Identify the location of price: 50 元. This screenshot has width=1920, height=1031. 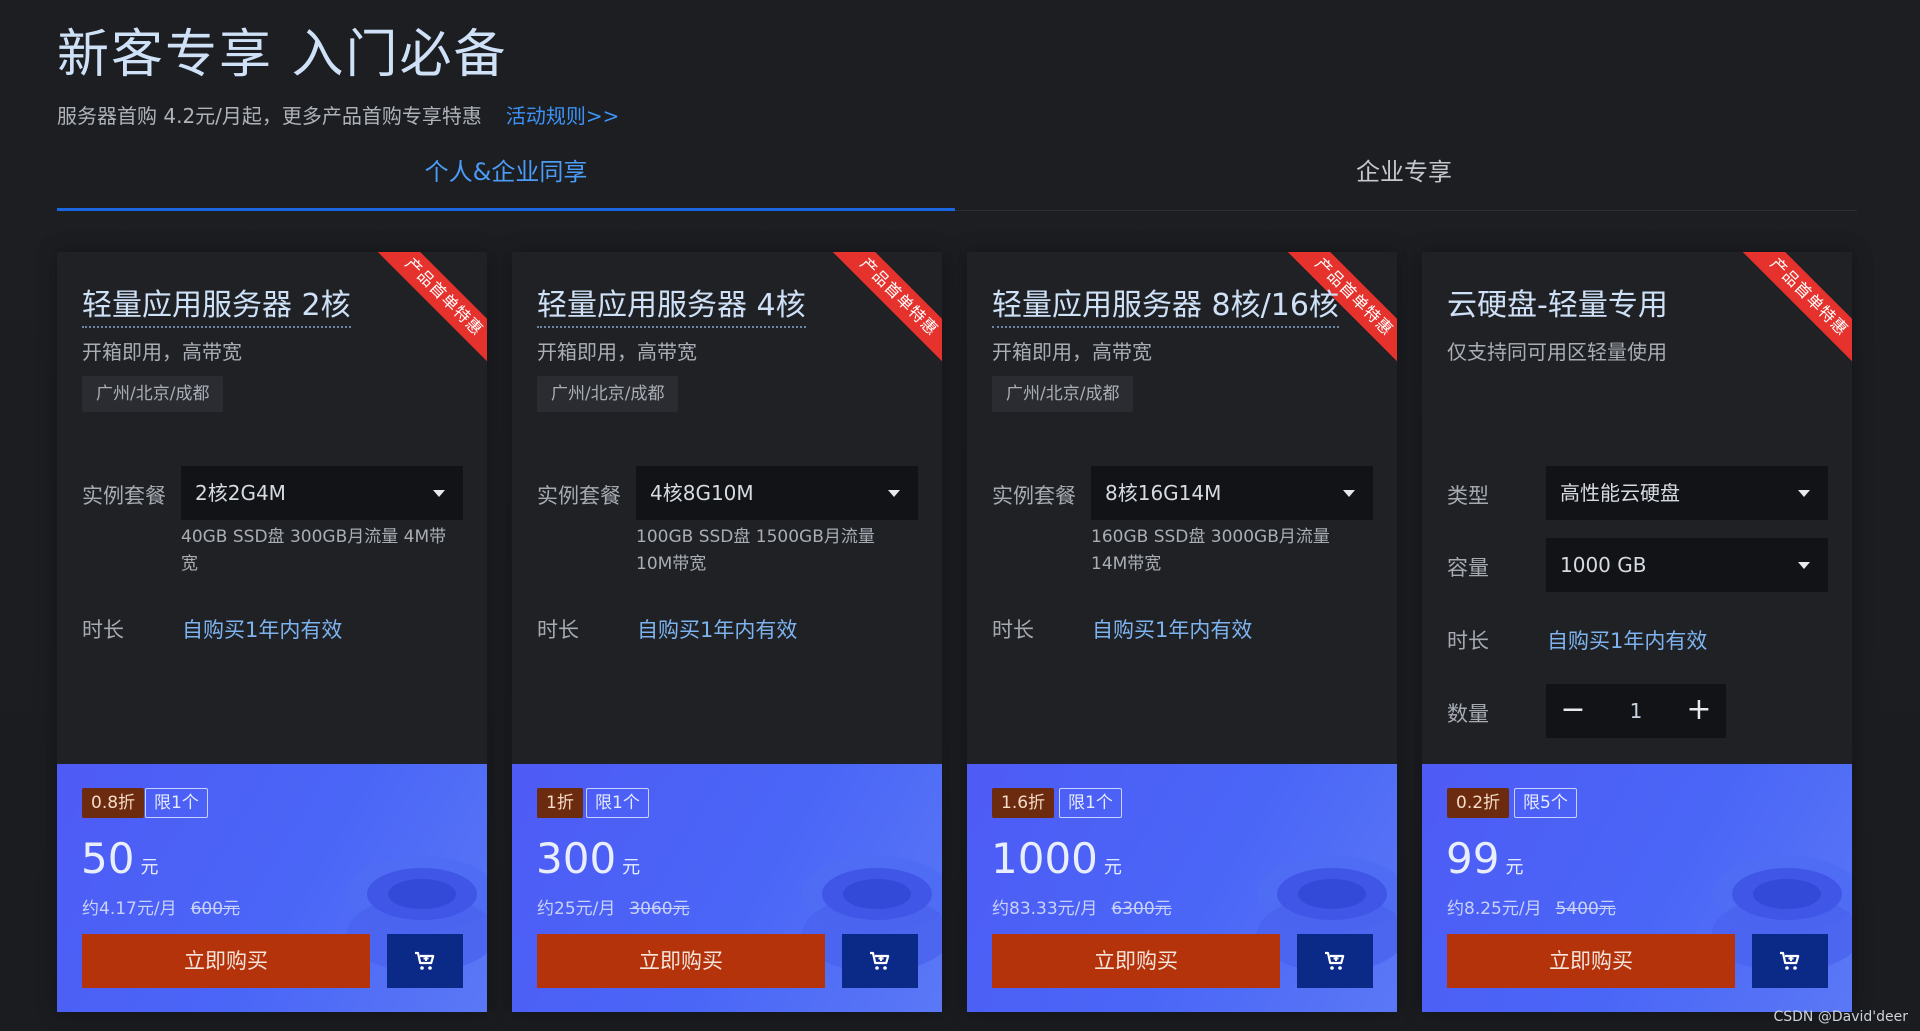
(119, 858).